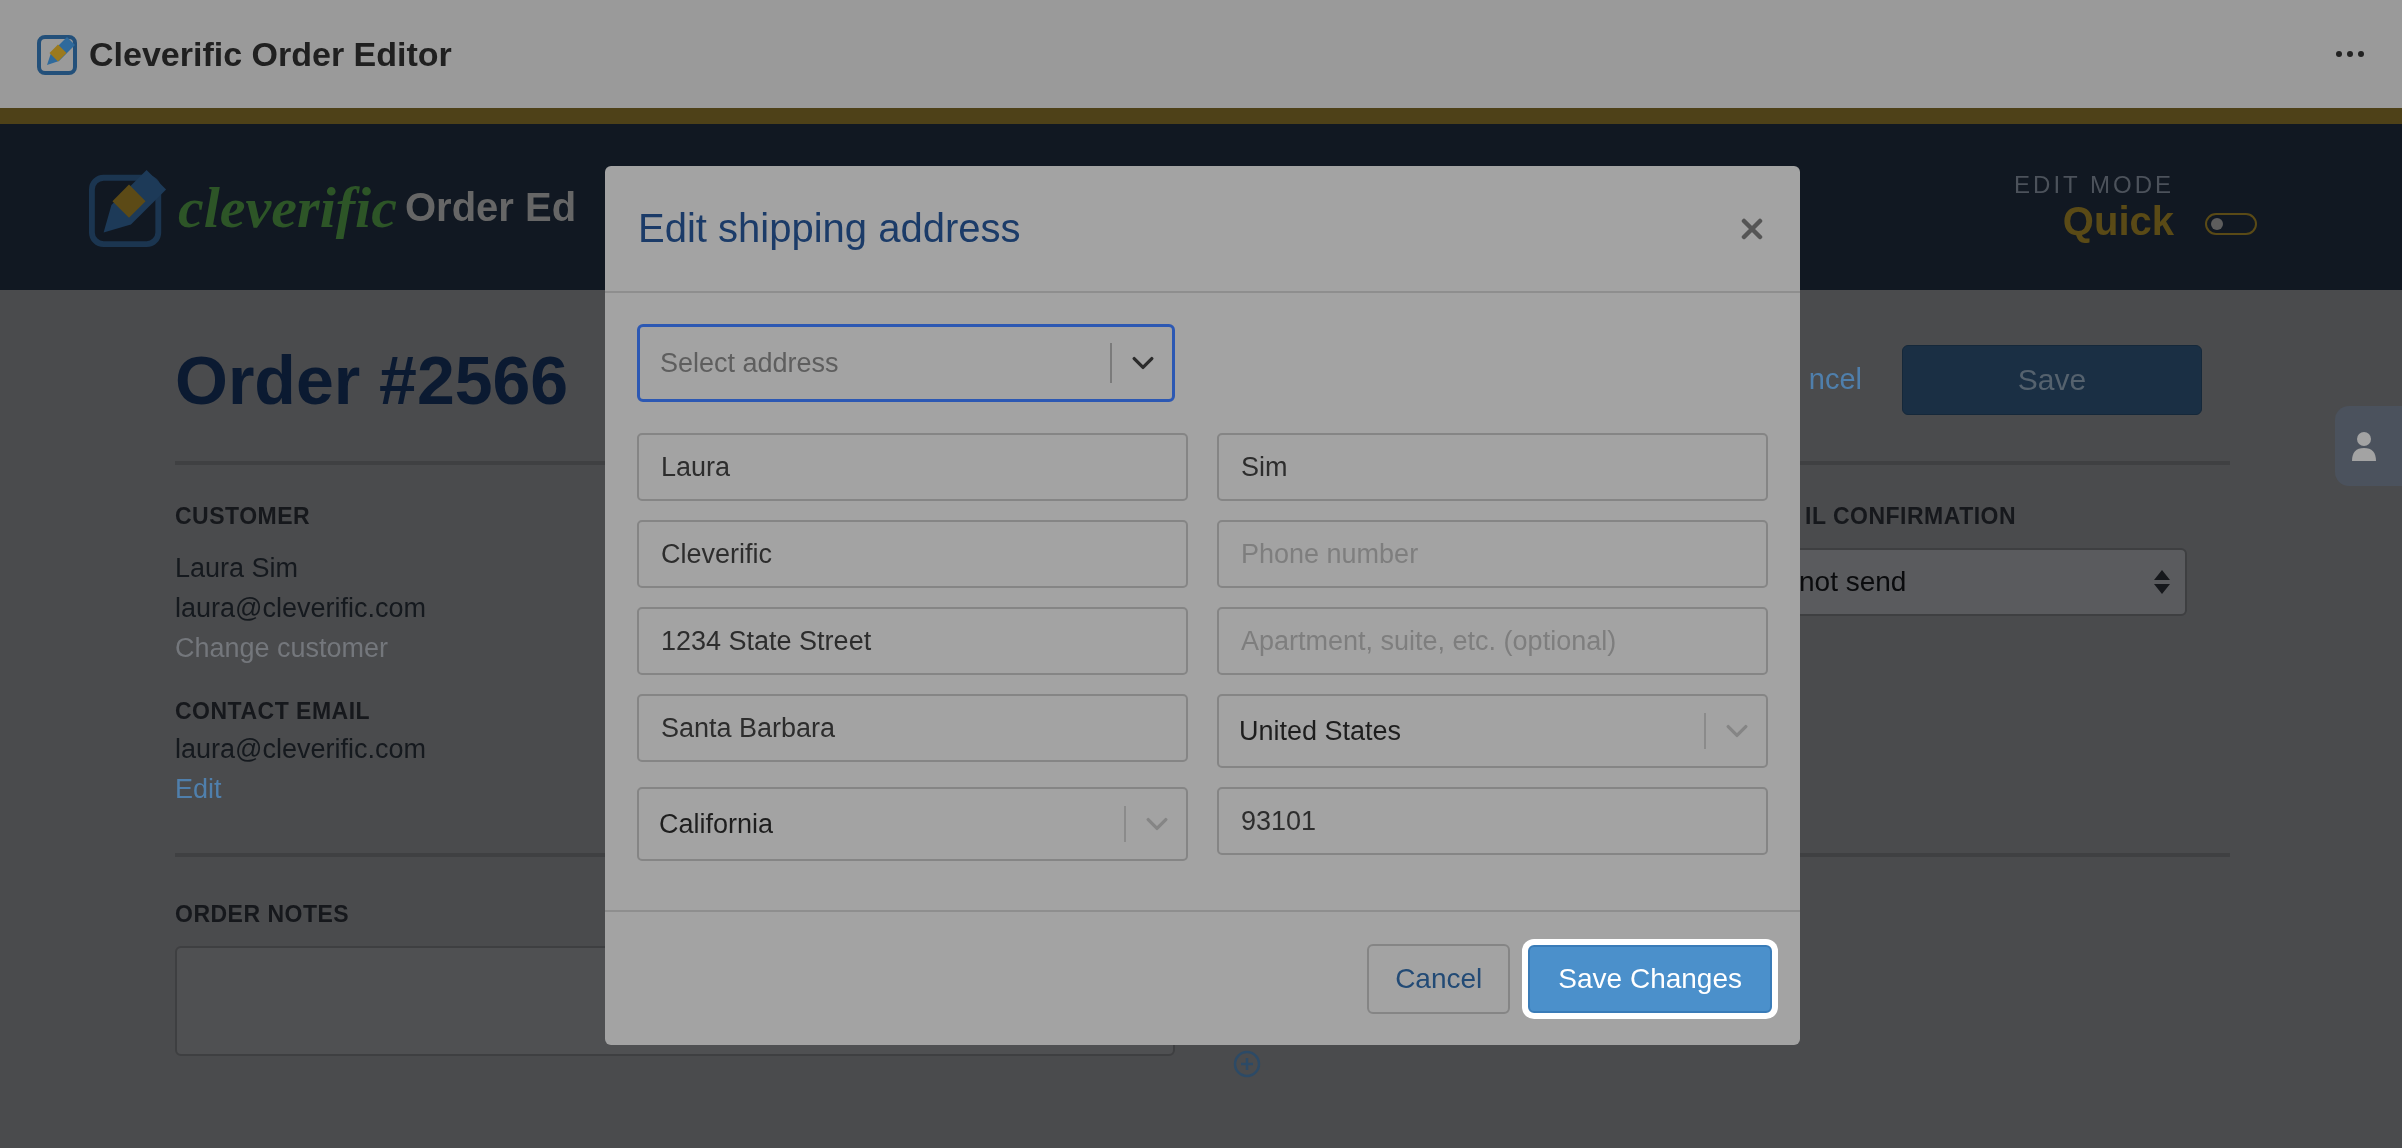 This screenshot has height=1148, width=2402. I want to click on input-field: Santa Barbara, so click(912, 728).